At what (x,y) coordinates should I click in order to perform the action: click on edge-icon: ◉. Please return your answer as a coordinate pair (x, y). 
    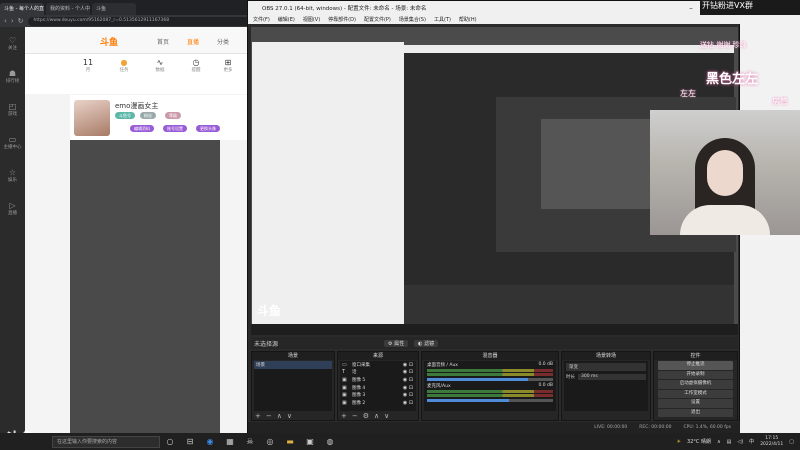
    Looking at the image, I should click on (210, 441).